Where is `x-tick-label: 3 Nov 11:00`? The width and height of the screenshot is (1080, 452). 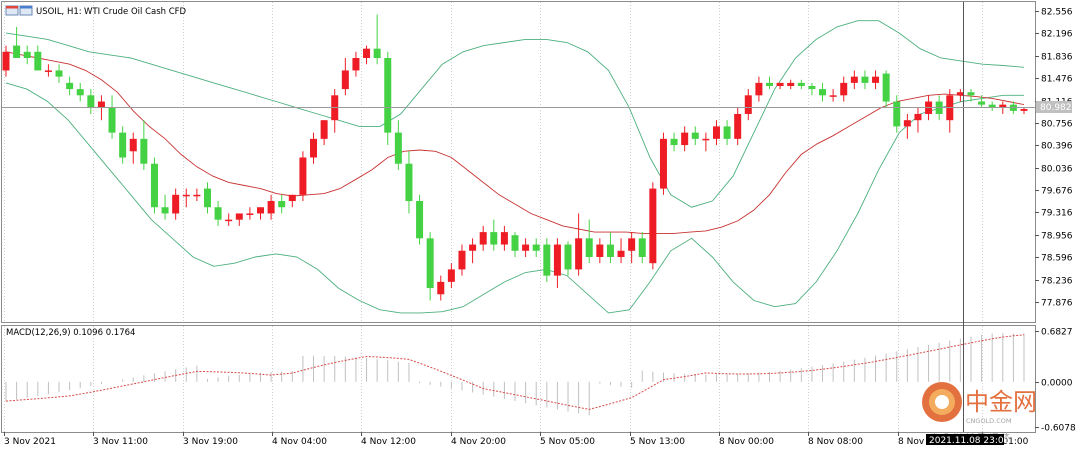 x-tick-label: 3 Nov 11:00 is located at coordinates (120, 442).